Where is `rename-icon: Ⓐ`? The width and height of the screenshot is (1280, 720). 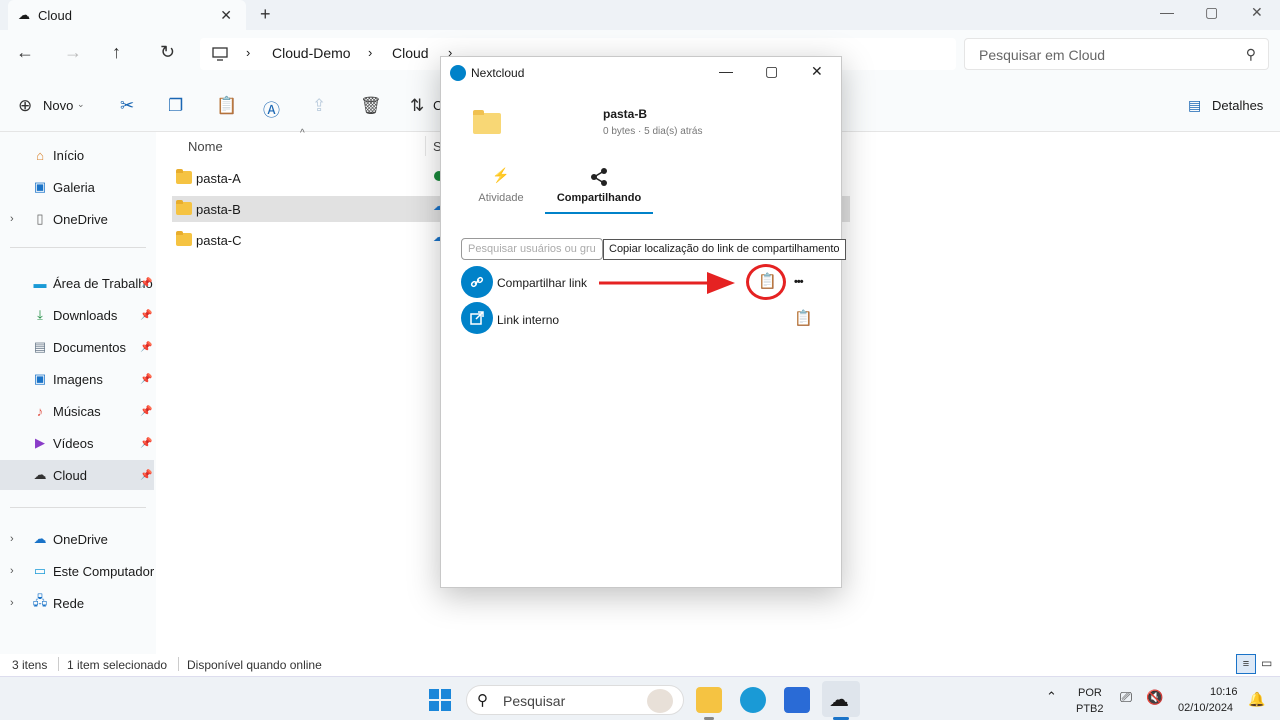 rename-icon: Ⓐ is located at coordinates (271, 108).